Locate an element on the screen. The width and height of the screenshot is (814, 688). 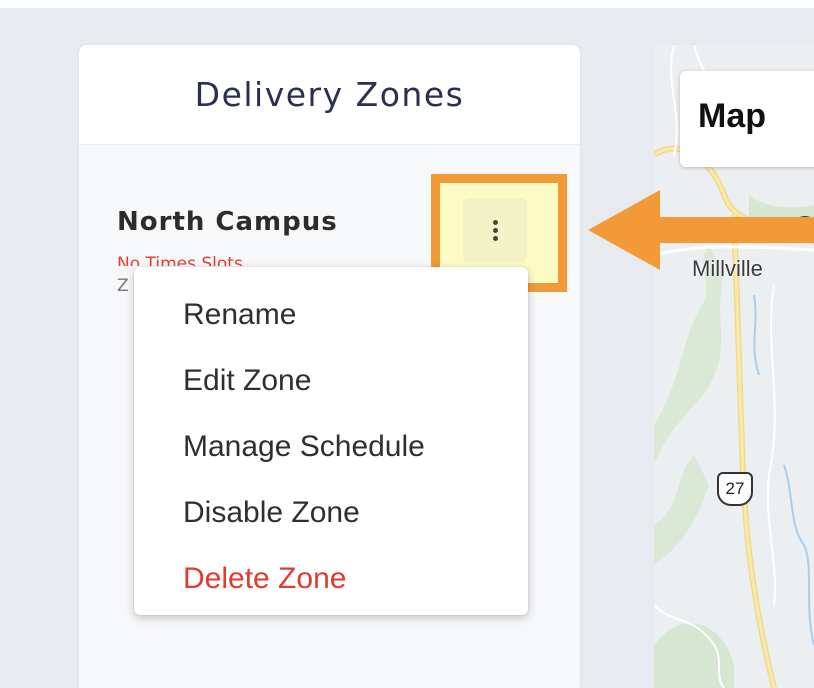
menu-item-rename: Rename is located at coordinates (331, 322).